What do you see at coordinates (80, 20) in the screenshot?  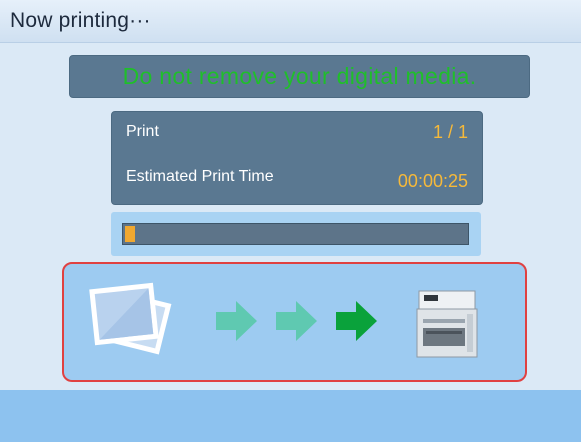 I see `page-title: Now printing···` at bounding box center [80, 20].